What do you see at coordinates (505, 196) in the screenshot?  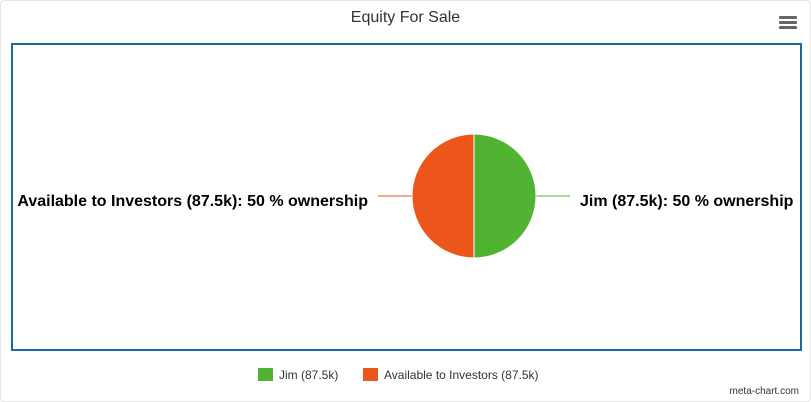 I see `pie-slice-jim` at bounding box center [505, 196].